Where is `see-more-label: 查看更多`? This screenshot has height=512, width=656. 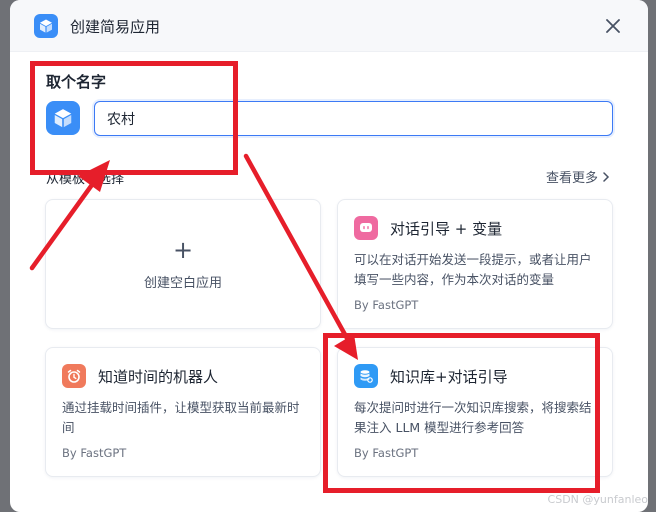 see-more-label: 查看更多 is located at coordinates (571, 178).